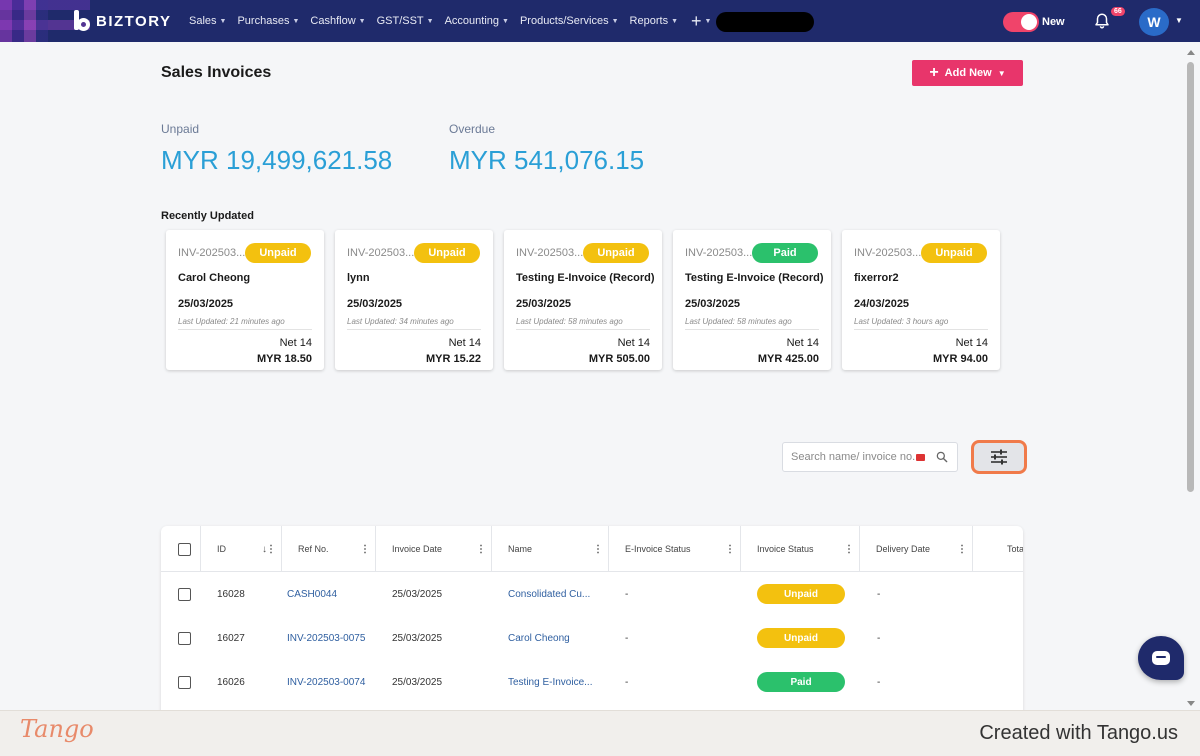 The image size is (1200, 756). I want to click on column-header-id: ID ↓⋮, so click(241, 549).